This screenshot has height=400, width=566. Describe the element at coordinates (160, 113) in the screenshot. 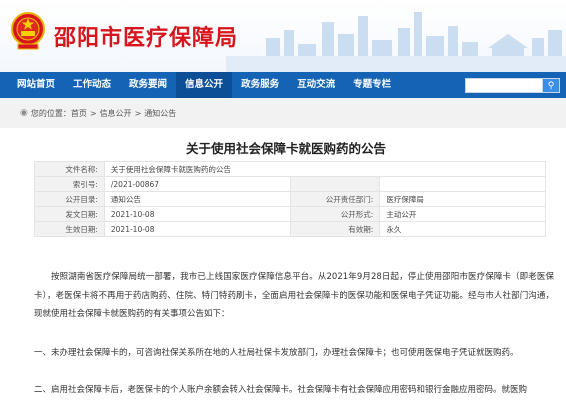

I see `breadcrumb-item-notices: 通知公告` at that location.